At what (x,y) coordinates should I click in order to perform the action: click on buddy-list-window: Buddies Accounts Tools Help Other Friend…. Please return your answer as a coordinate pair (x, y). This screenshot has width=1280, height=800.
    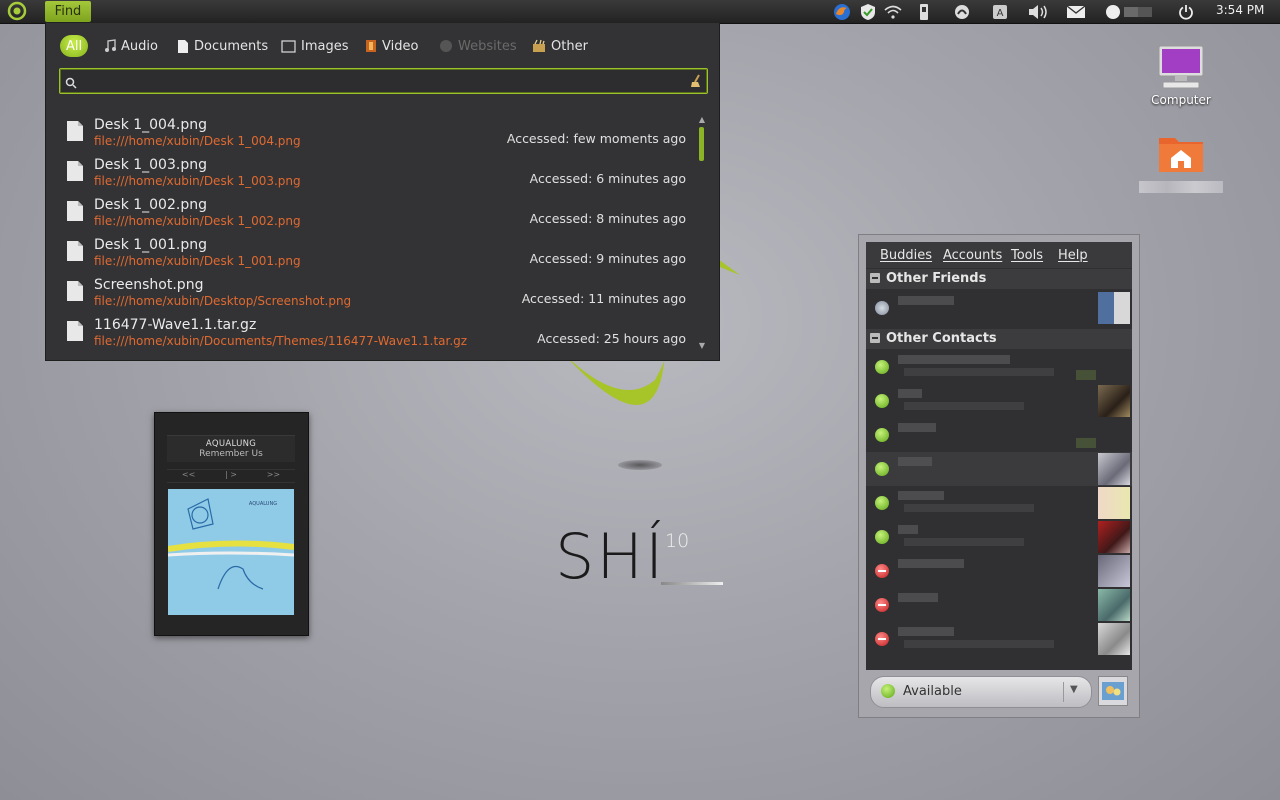
    Looking at the image, I should click on (999, 476).